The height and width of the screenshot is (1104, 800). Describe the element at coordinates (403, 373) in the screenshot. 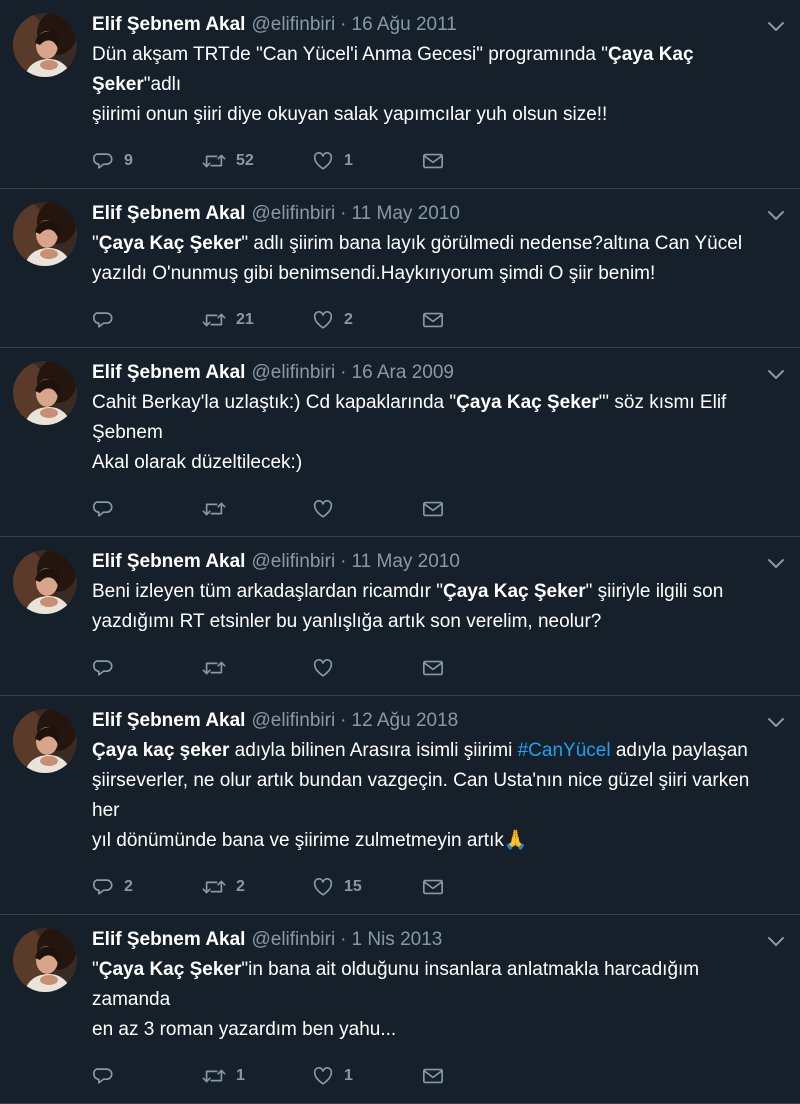

I see `tweet-date: 16 Ara 2009` at that location.